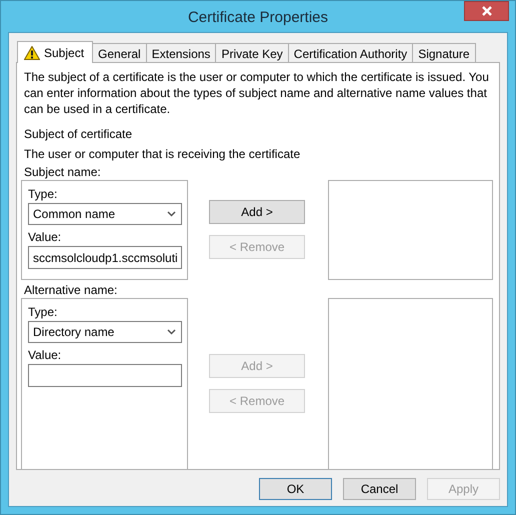 The width and height of the screenshot is (516, 515). Describe the element at coordinates (379, 489) in the screenshot. I see `button: Cancel` at that location.